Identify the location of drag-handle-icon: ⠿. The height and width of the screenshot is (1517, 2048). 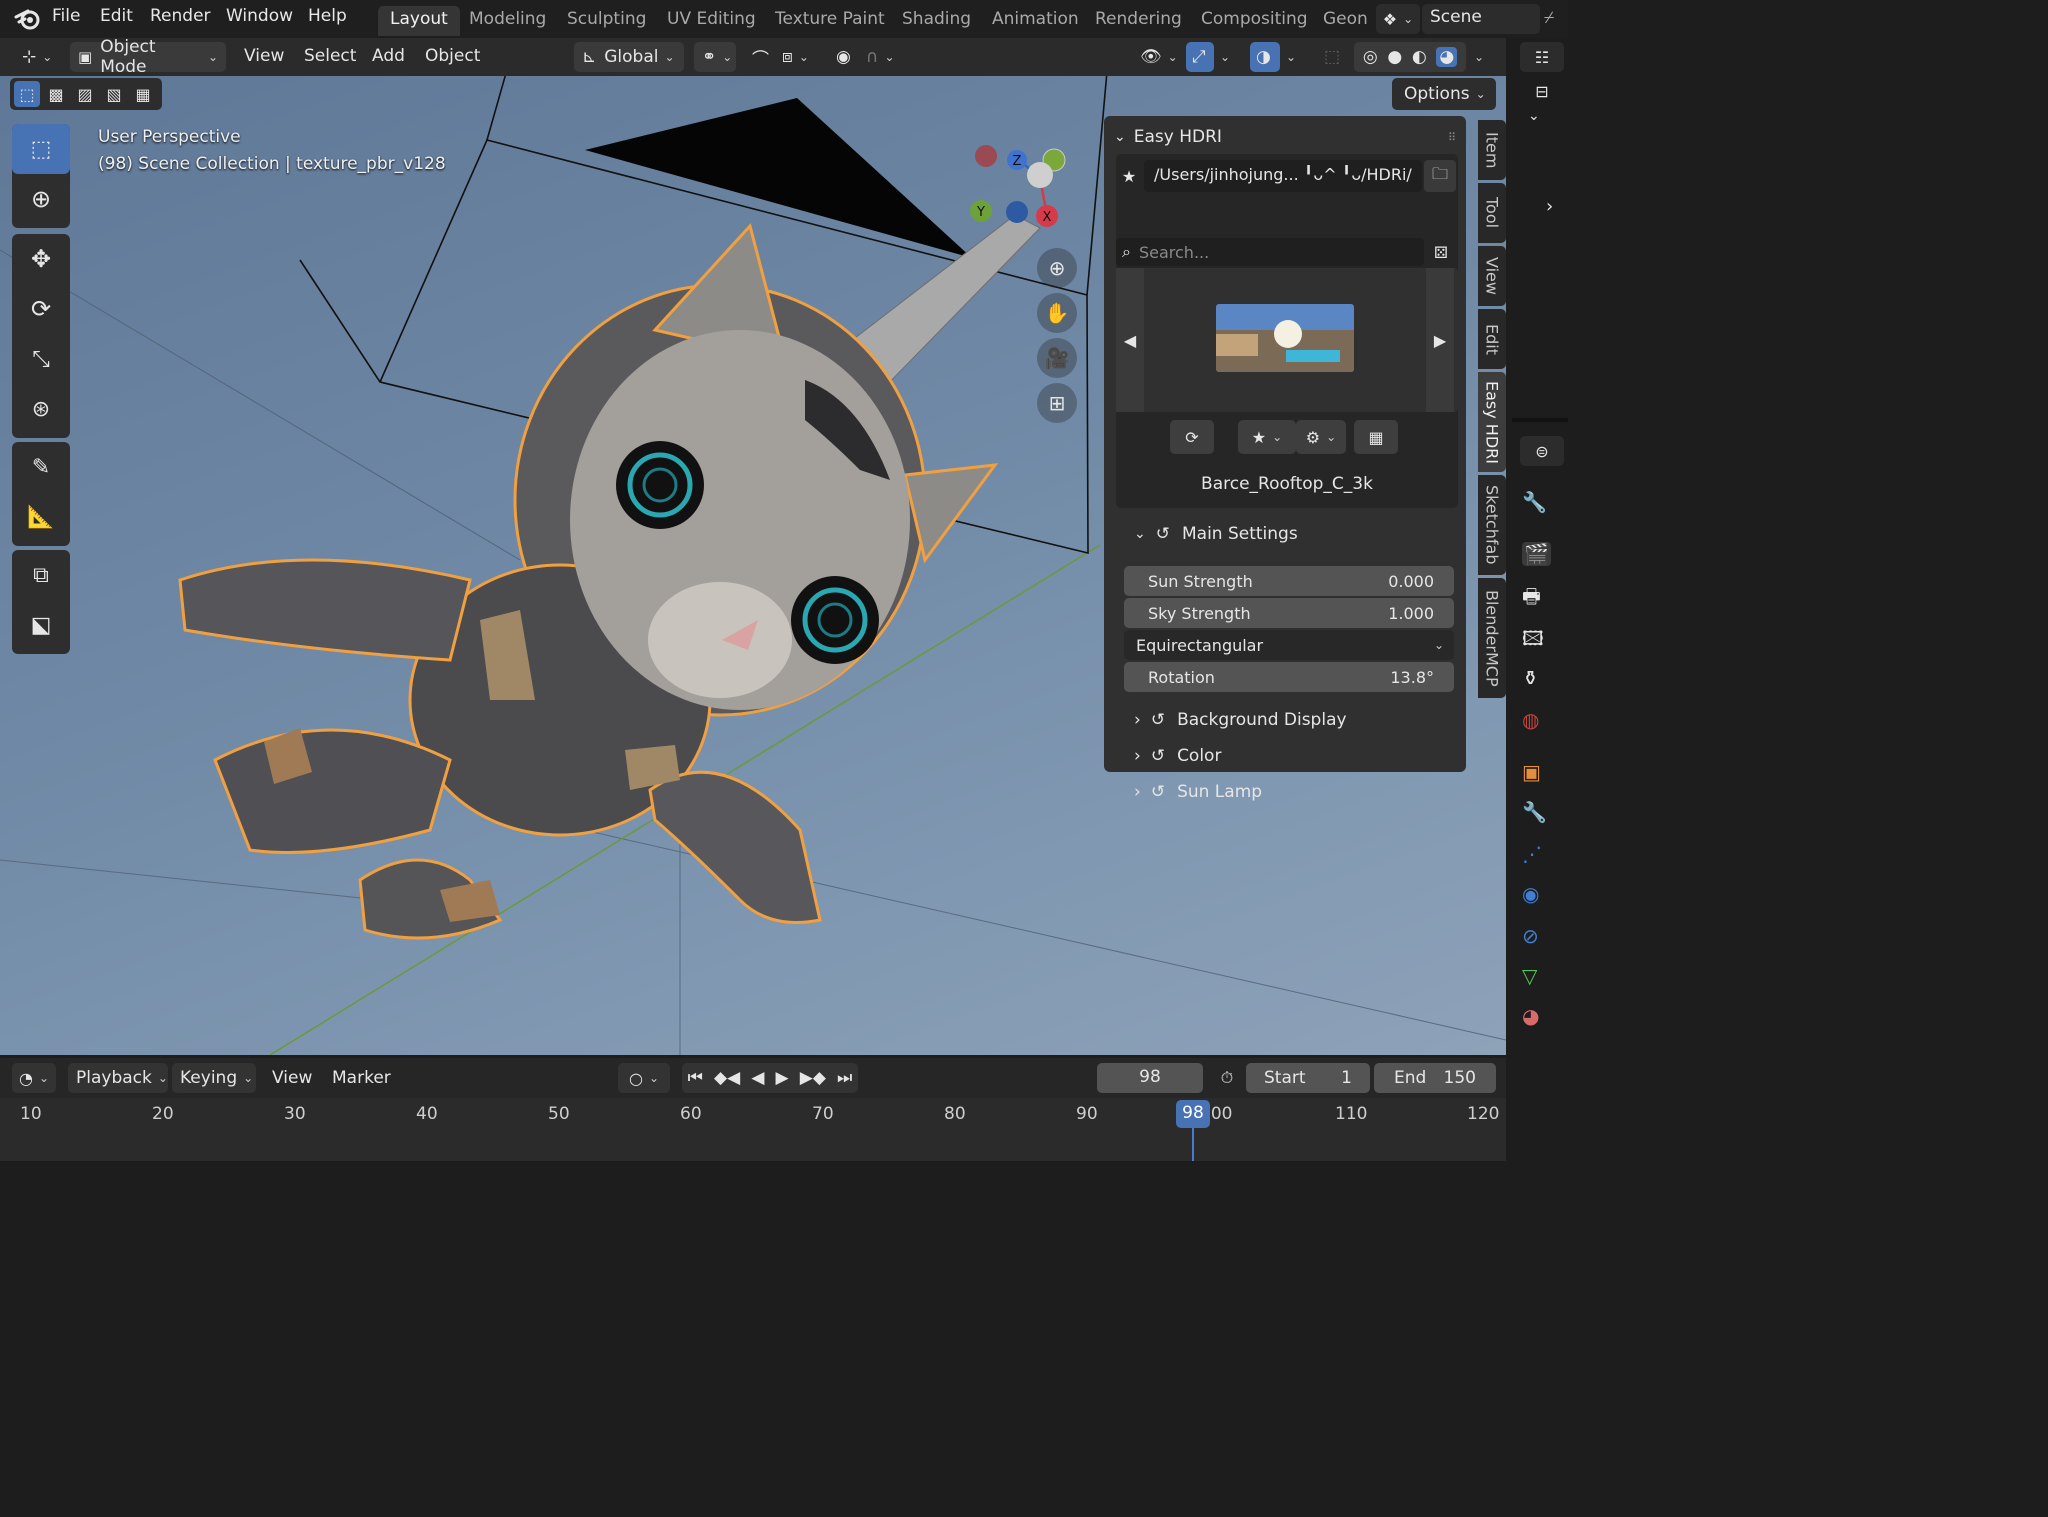
(1452, 137).